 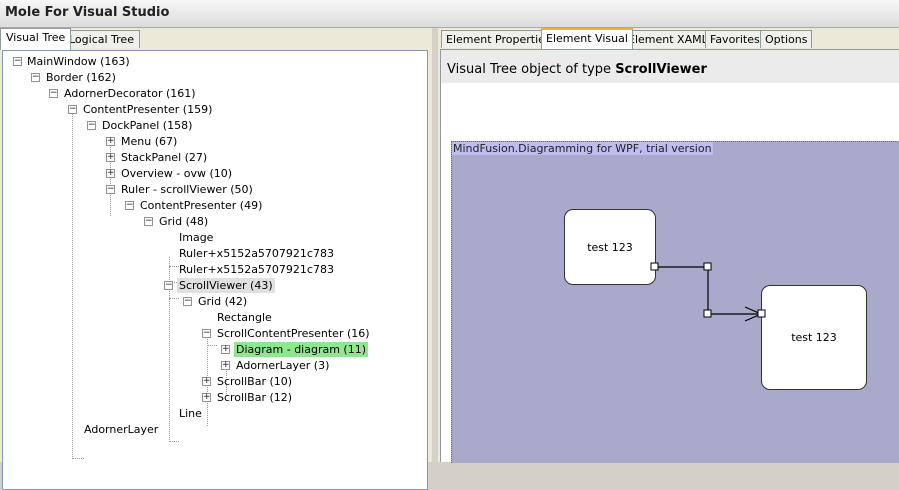 I want to click on tree-node: Border (162), so click(x=81, y=77).